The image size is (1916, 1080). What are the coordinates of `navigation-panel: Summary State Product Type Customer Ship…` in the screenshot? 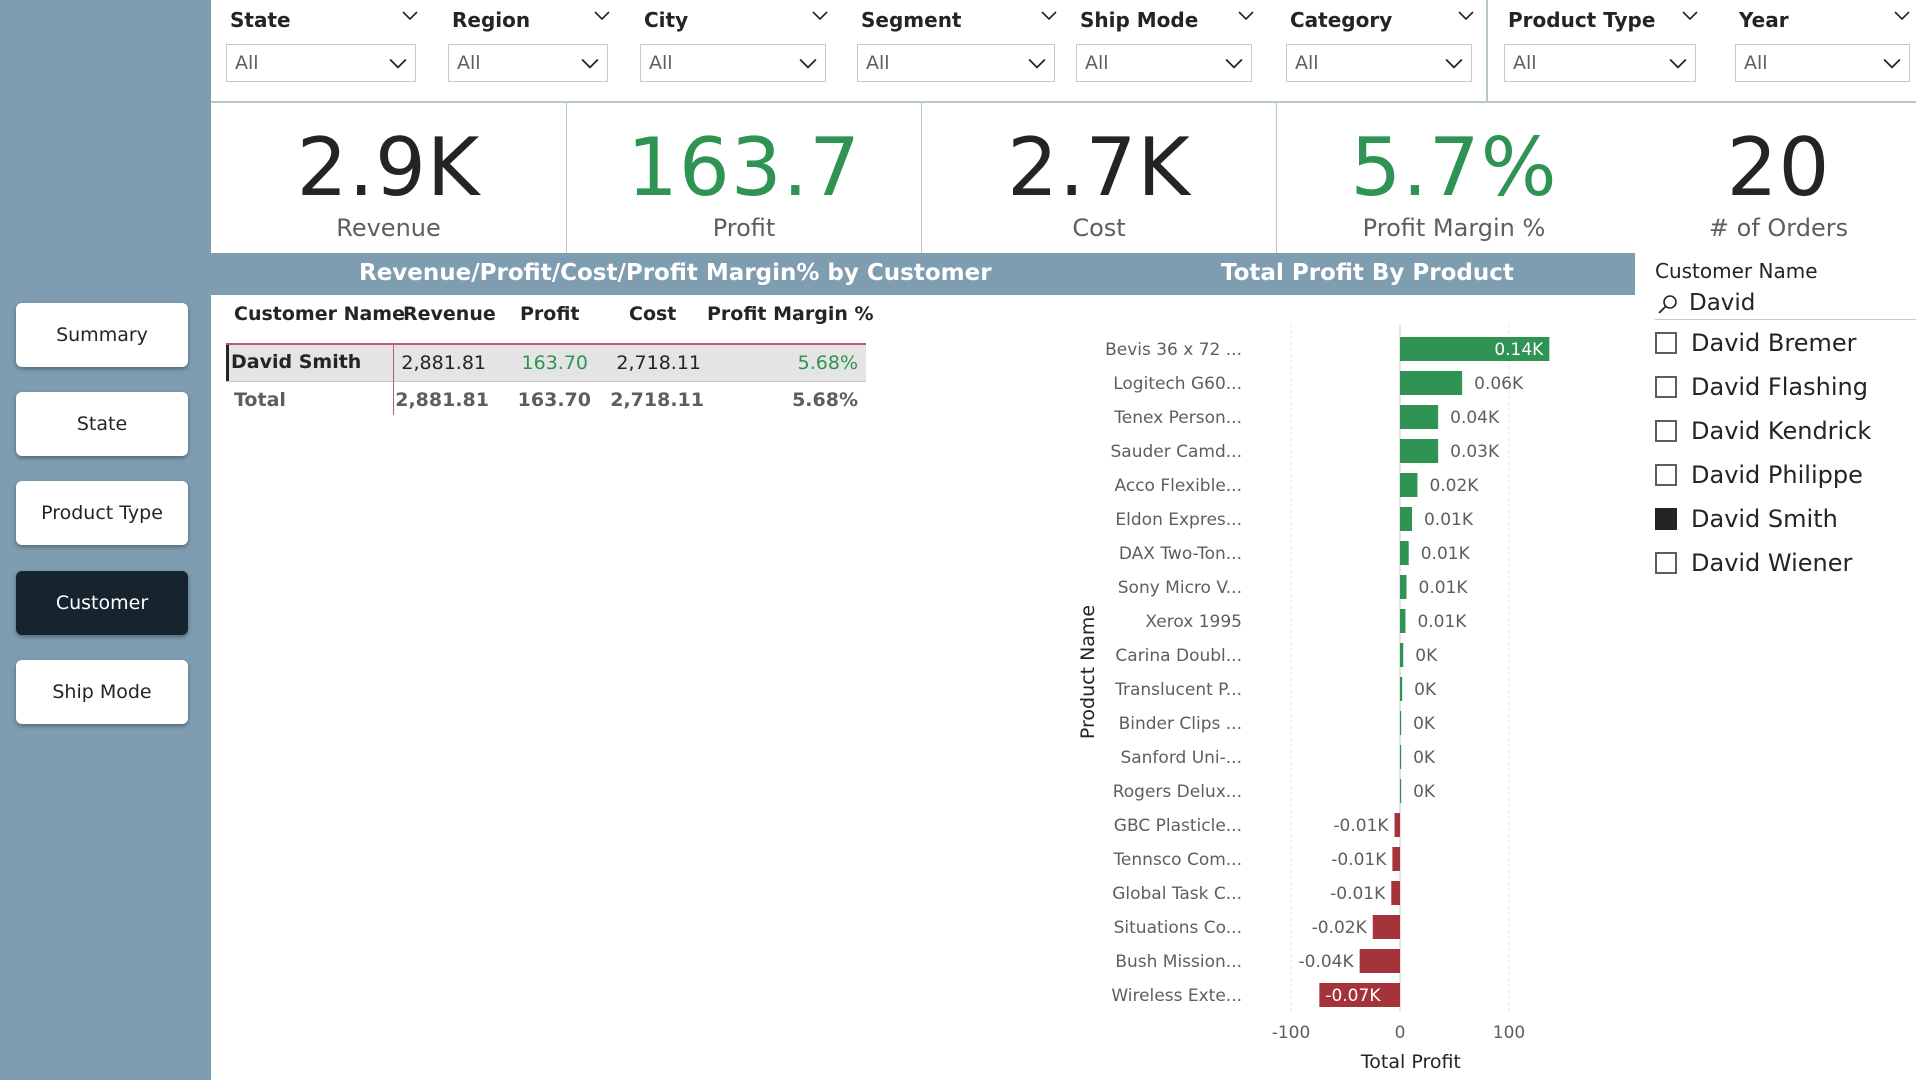 It's located at (105, 540).